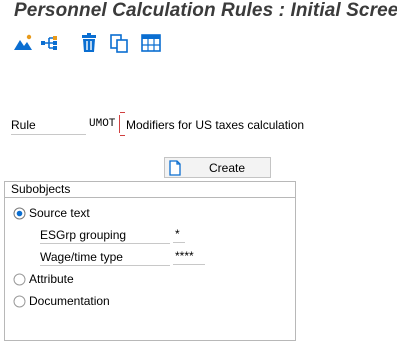 The width and height of the screenshot is (397, 341). What do you see at coordinates (215, 125) in the screenshot?
I see `rule-description: Modifiers for US taxes calculation` at bounding box center [215, 125].